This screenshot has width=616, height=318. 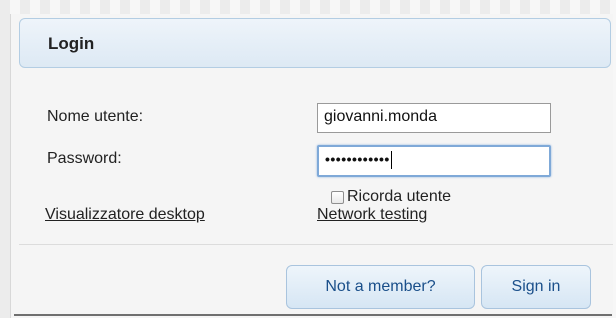 I want to click on password-value: ••••••••••••, so click(x=357, y=159).